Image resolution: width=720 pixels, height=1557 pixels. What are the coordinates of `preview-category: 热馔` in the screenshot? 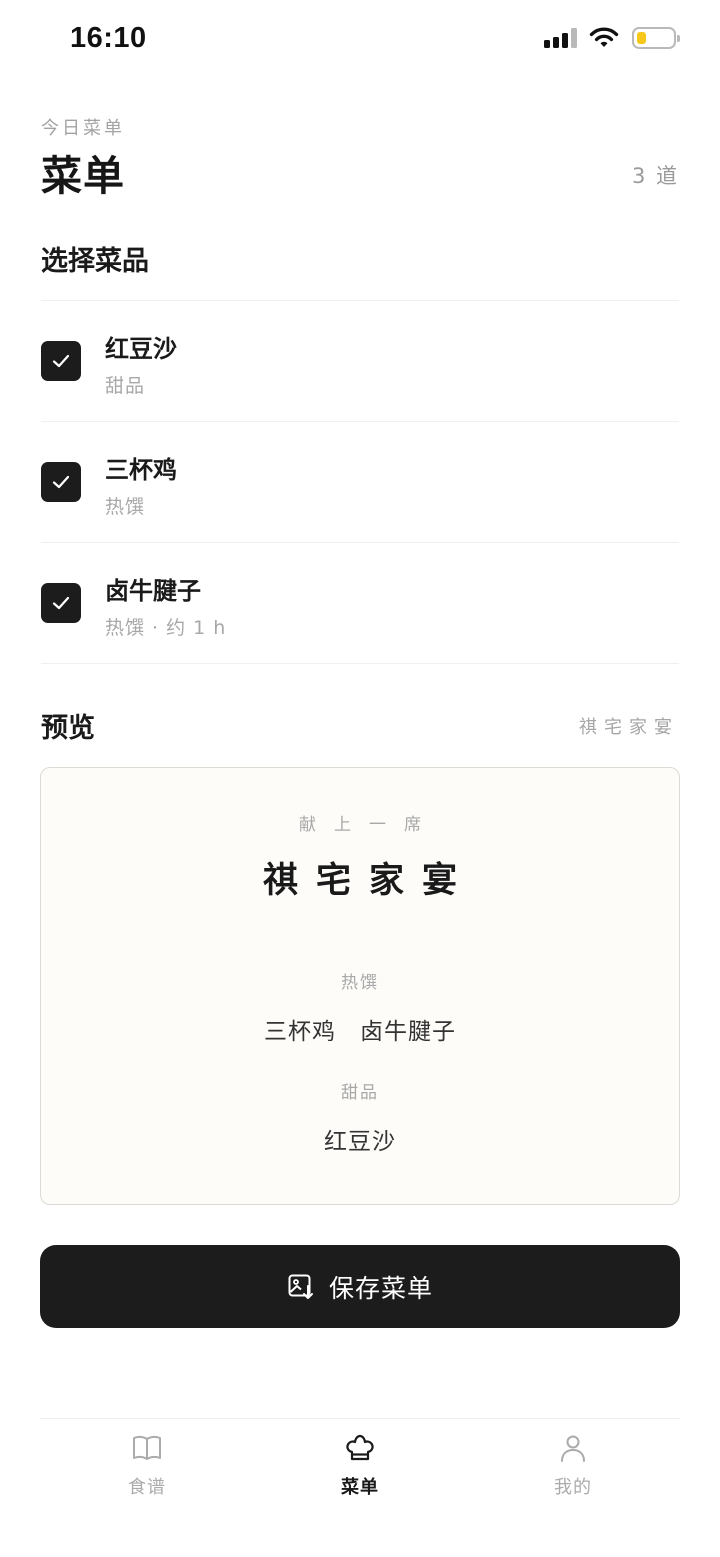 It's located at (360, 983).